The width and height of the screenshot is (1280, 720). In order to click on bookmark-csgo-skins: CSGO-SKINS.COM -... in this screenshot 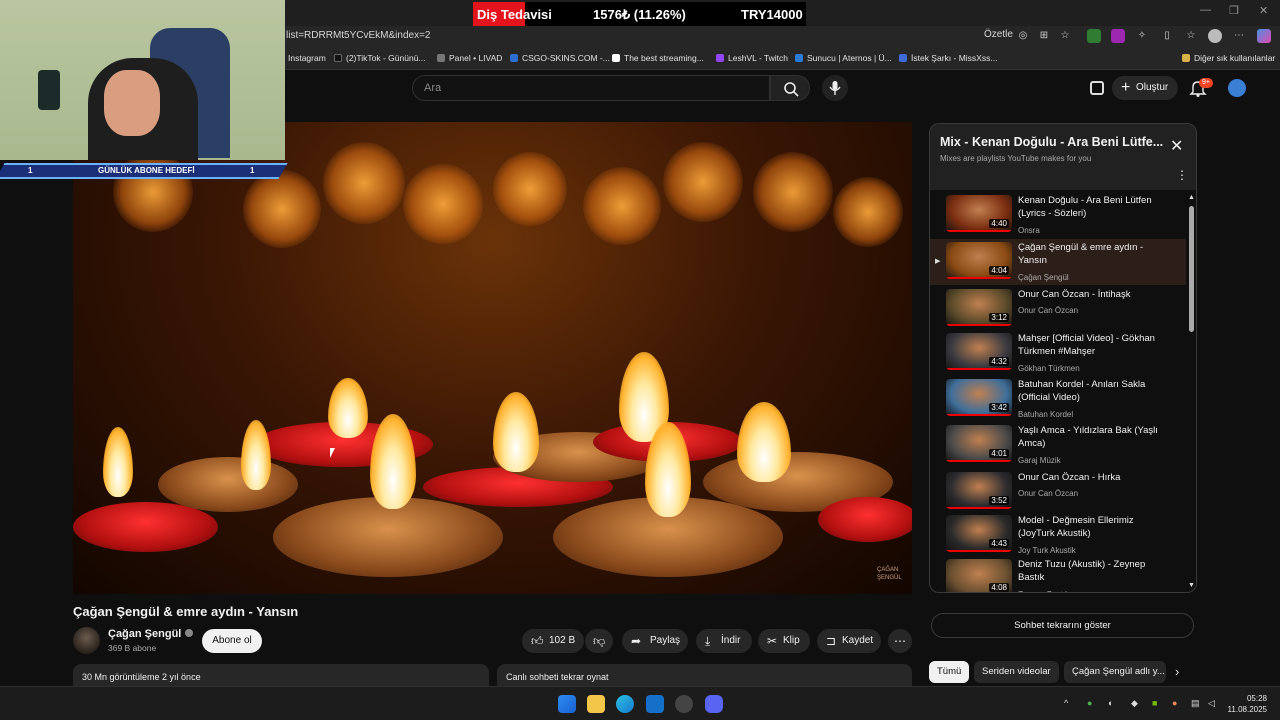, I will do `click(560, 58)`.